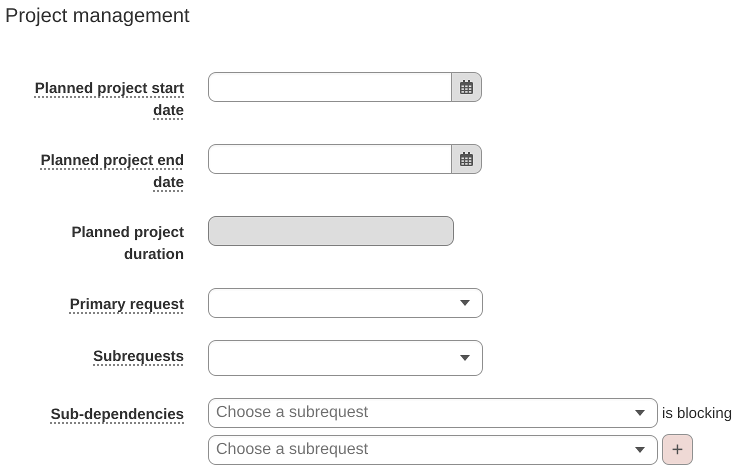 This screenshot has width=751, height=471. Describe the element at coordinates (127, 304) in the screenshot. I see `field-label: Primary request` at that location.